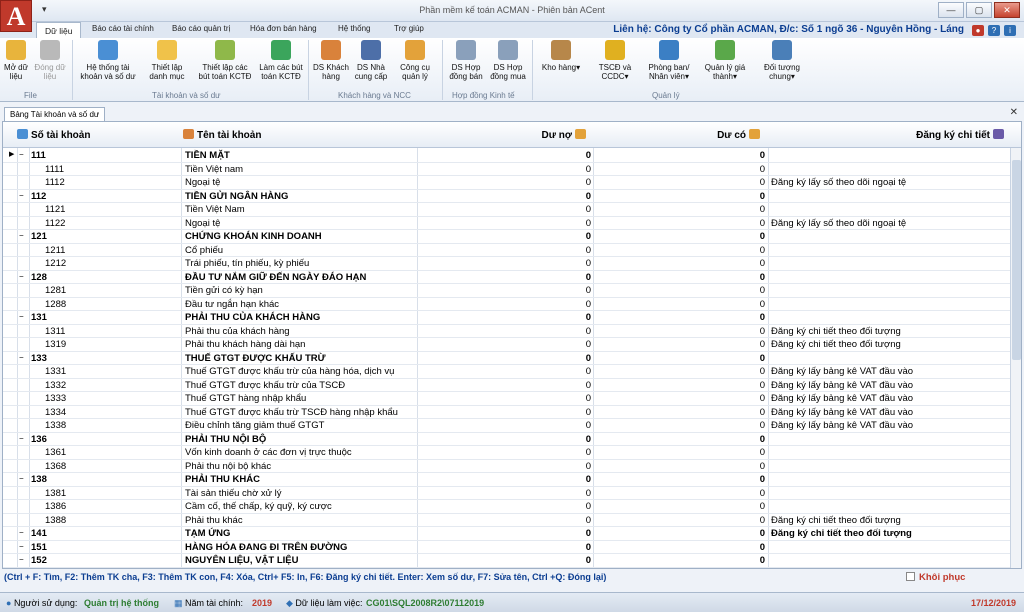  I want to click on cell-name: TIỀN GỬI NGÂN HÀNG, so click(236, 196).